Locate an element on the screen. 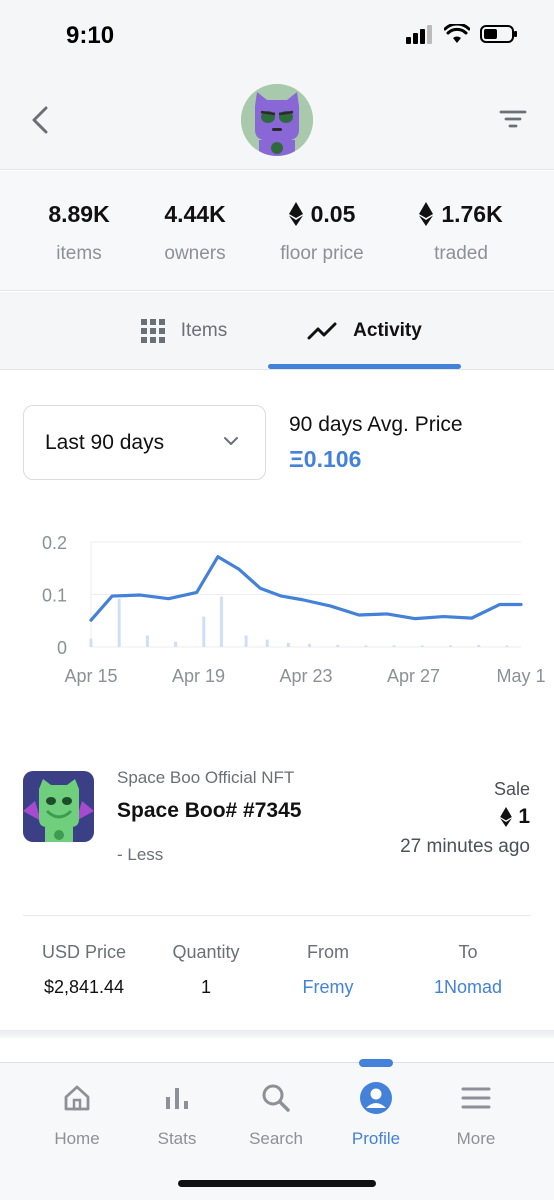 The width and height of the screenshot is (554, 1200). stat-items-value: 8.89K is located at coordinates (79, 214).